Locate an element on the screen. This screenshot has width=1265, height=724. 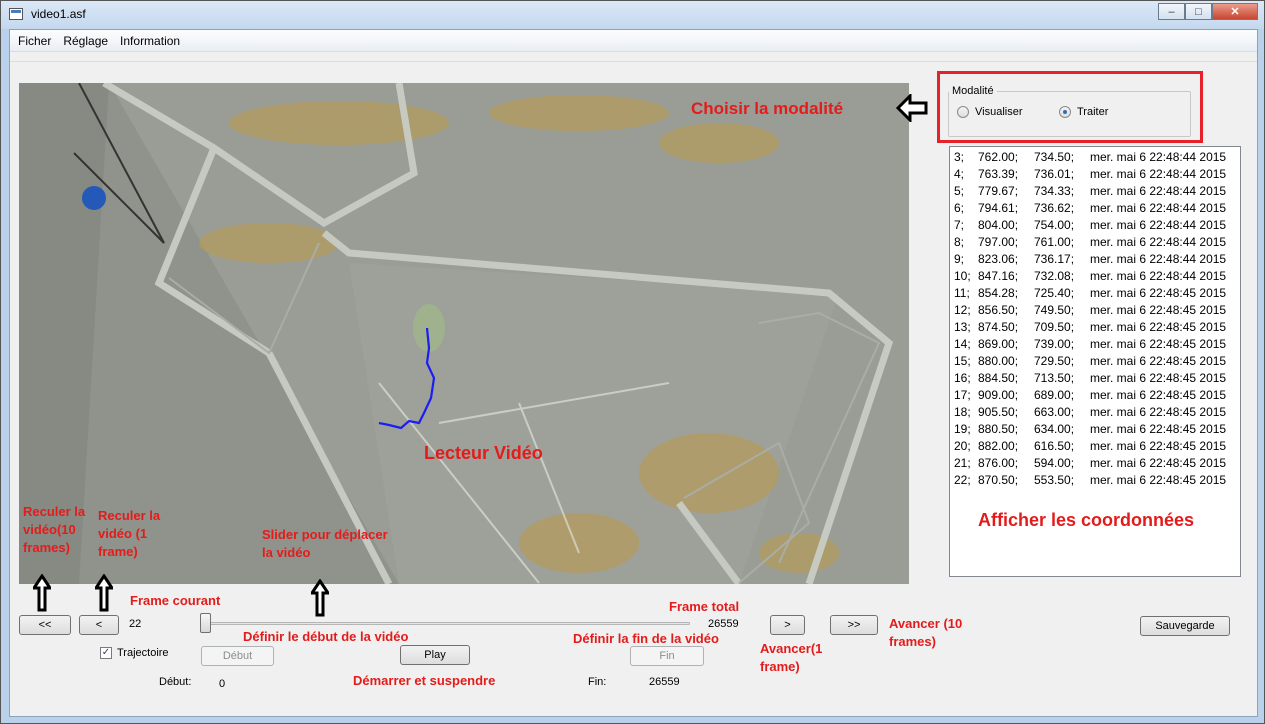
set-end-button: Fin is located at coordinates (667, 656).